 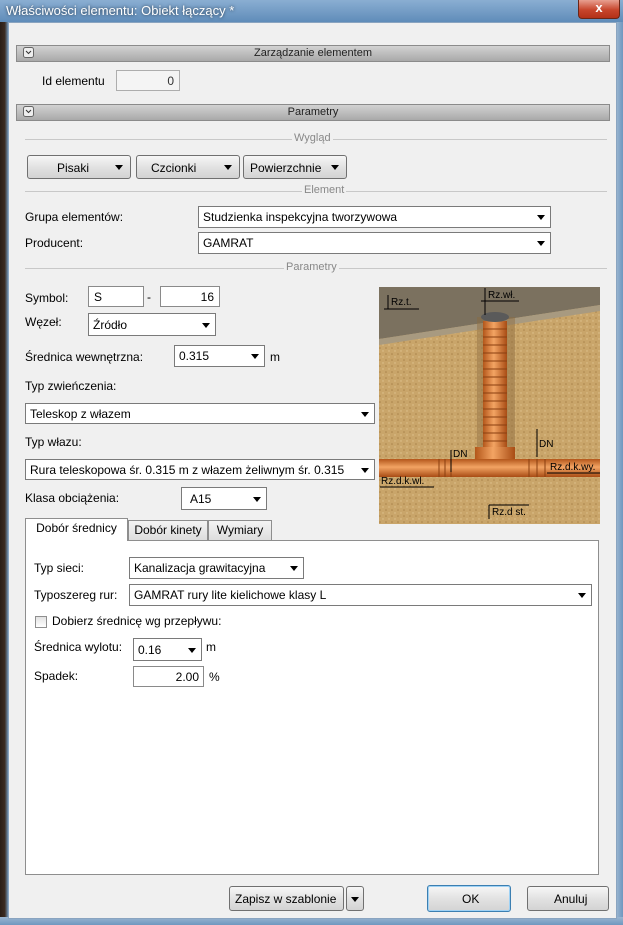 What do you see at coordinates (170, 81) in the screenshot?
I see `element-id-value: 0` at bounding box center [170, 81].